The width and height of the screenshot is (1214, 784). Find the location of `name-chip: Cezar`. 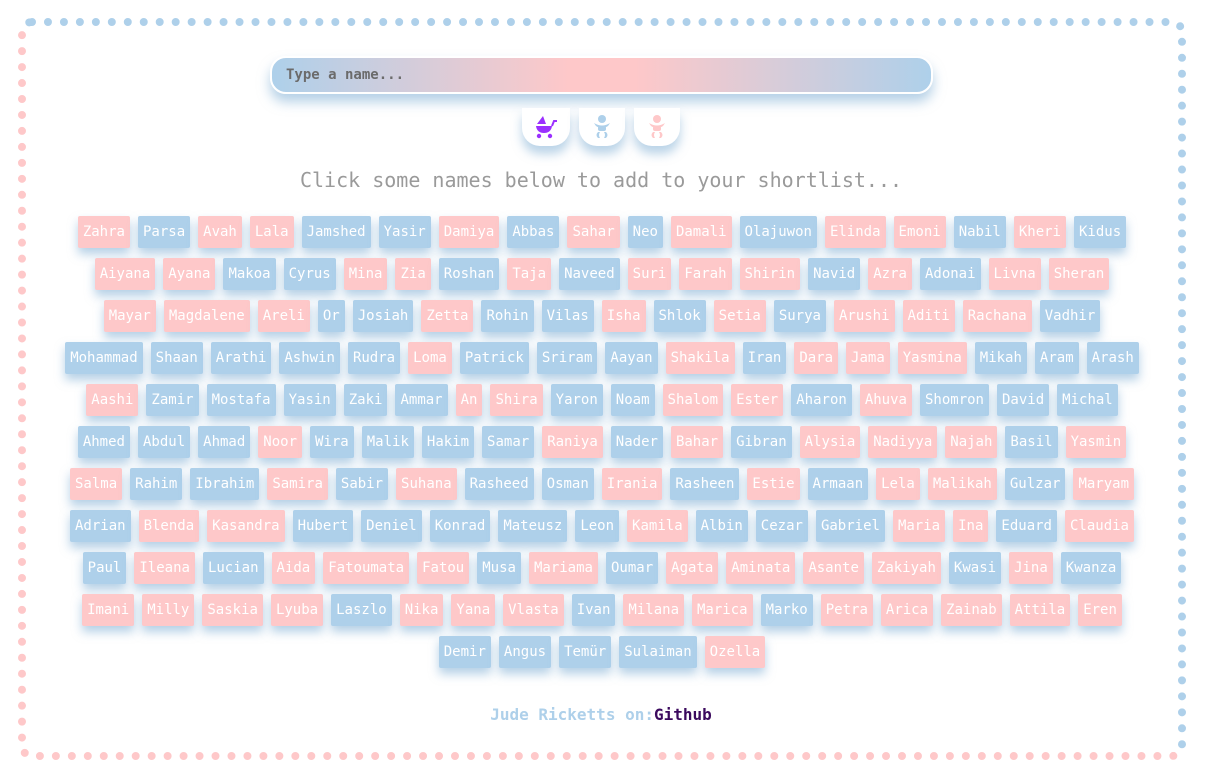

name-chip: Cezar is located at coordinates (781, 526).